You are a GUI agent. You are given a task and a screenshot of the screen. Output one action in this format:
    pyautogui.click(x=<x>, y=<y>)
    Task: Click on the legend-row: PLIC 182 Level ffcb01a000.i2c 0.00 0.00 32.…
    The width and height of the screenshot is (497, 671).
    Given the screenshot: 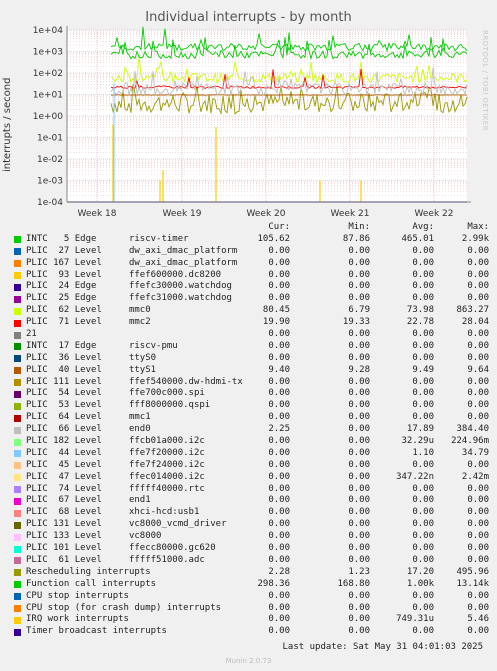 What is the action you would take?
    pyautogui.click(x=248, y=442)
    